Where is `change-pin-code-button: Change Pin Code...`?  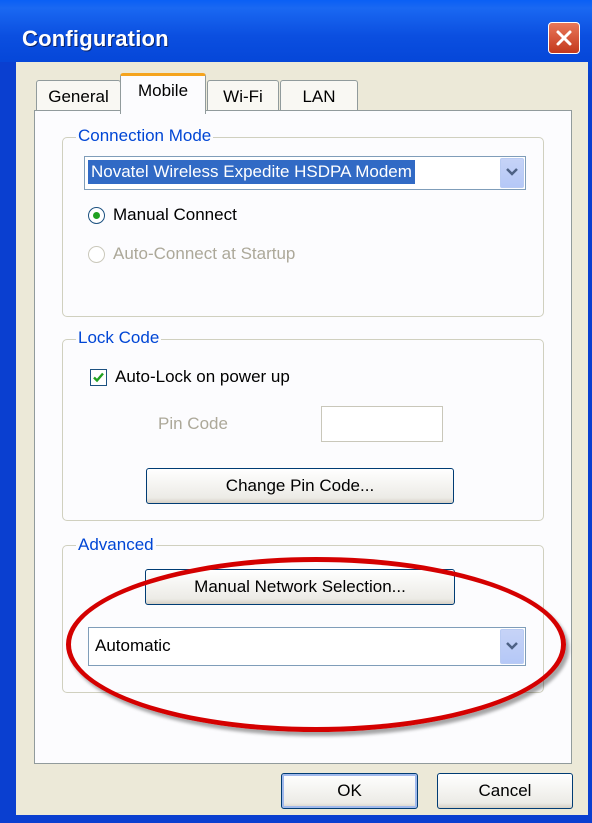 change-pin-code-button: Change Pin Code... is located at coordinates (300, 486).